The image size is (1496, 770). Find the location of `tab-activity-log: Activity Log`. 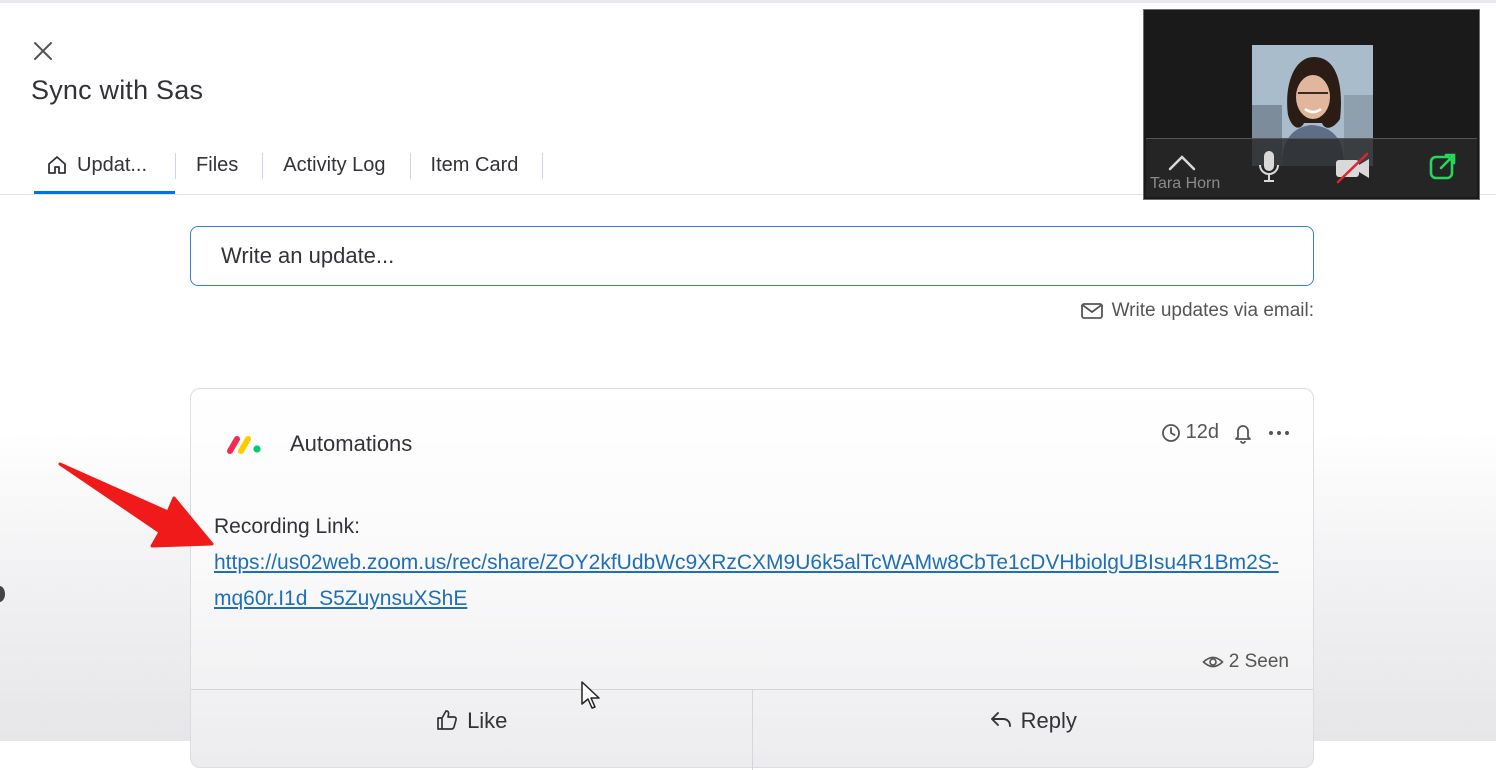

tab-activity-log: Activity Log is located at coordinates (336, 165).